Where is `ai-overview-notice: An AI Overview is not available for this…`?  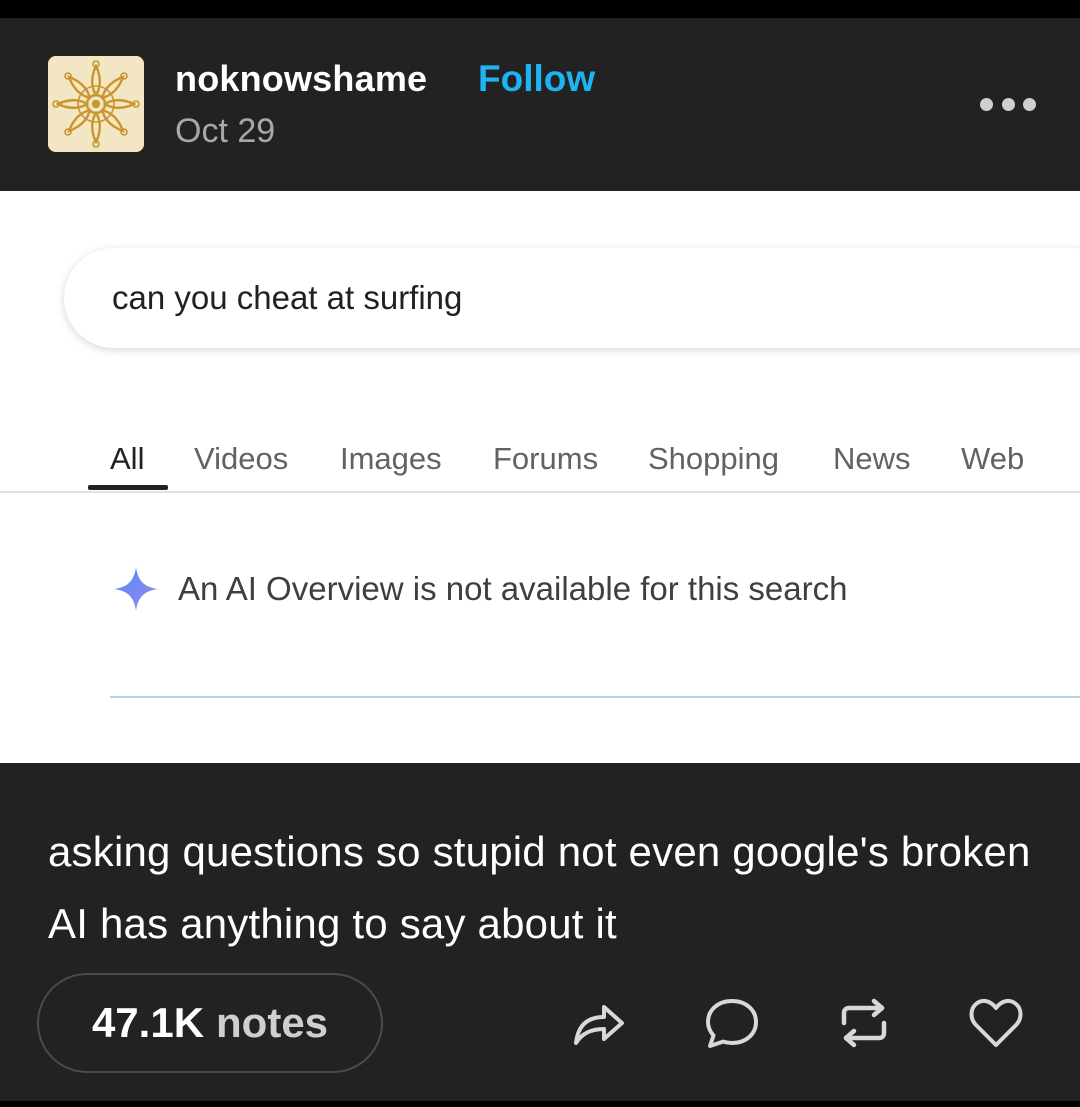 ai-overview-notice: An AI Overview is not available for this… is located at coordinates (479, 589).